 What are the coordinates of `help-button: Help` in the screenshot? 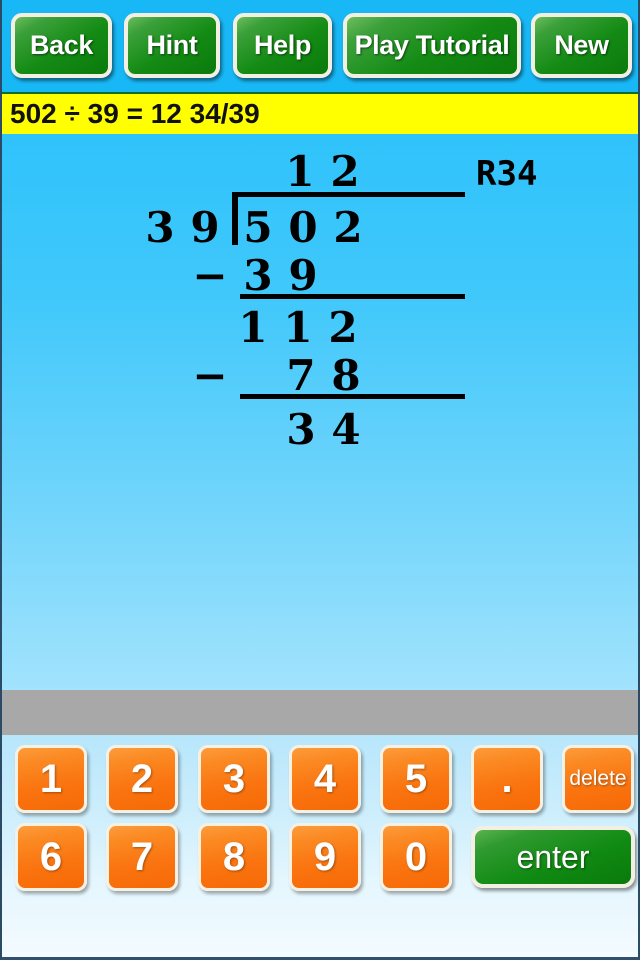 It's located at (282, 45).